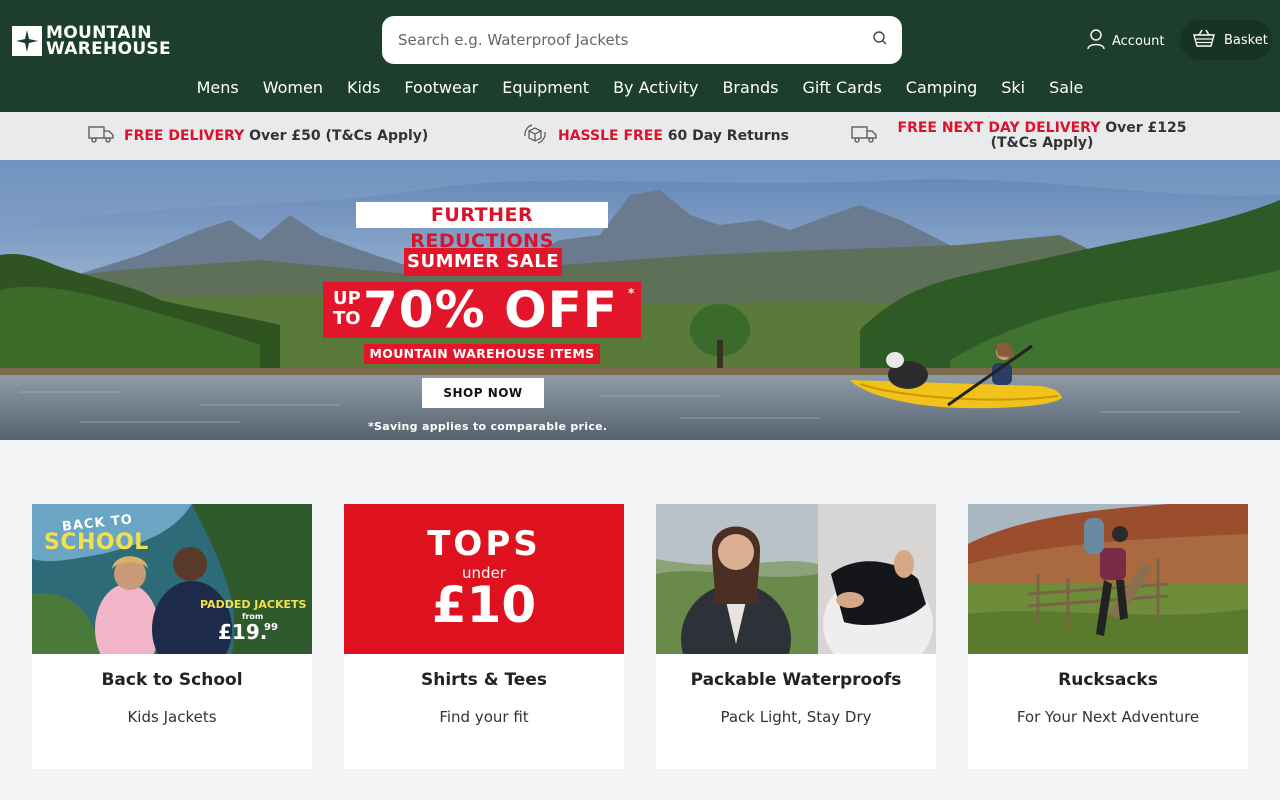 This screenshot has height=800, width=1280. I want to click on card-title: Packable Waterproofs, so click(796, 680).